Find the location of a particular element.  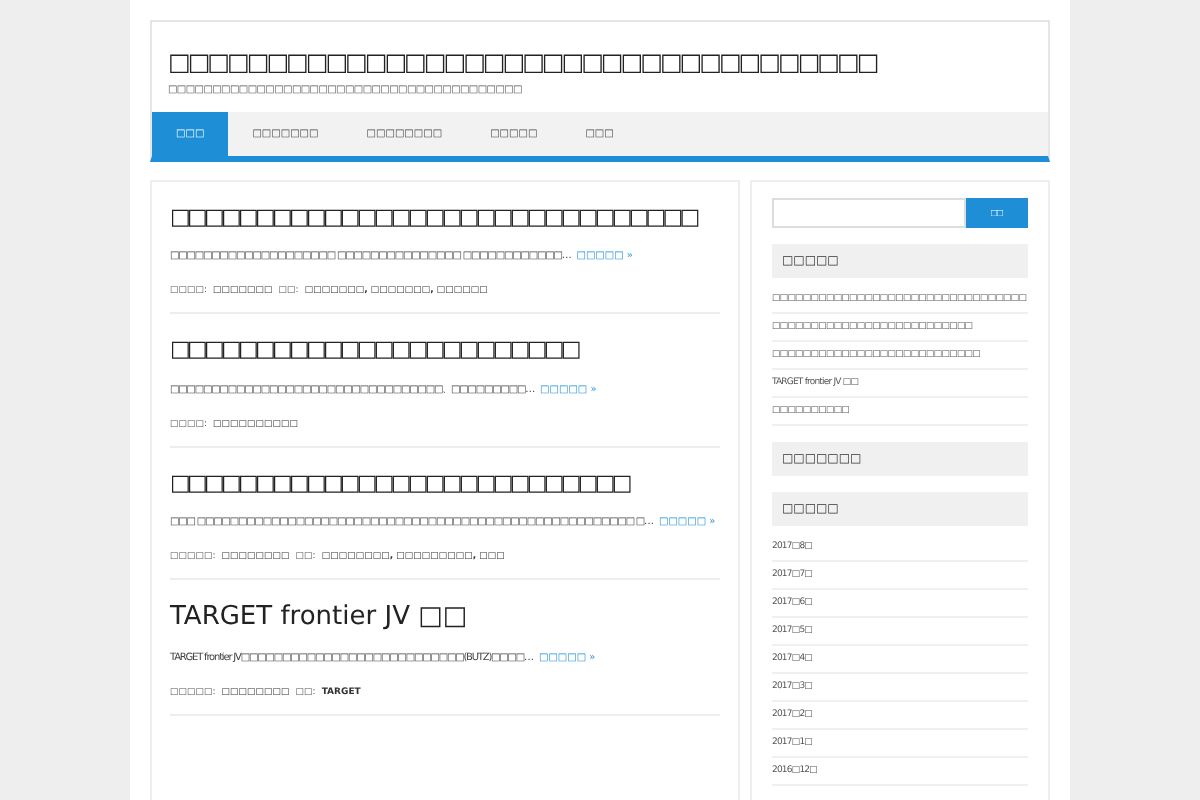

search-field is located at coordinates (869, 213).